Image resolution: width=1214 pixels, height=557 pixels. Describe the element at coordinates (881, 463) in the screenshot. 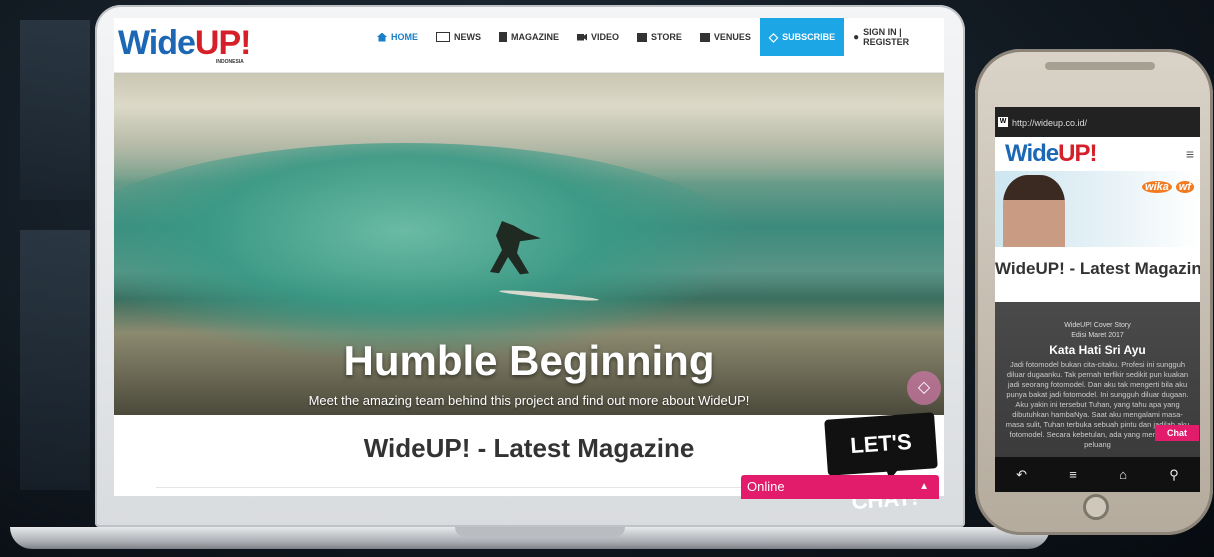

I see `lets-chat-bubble: LET'S CHAT!` at that location.